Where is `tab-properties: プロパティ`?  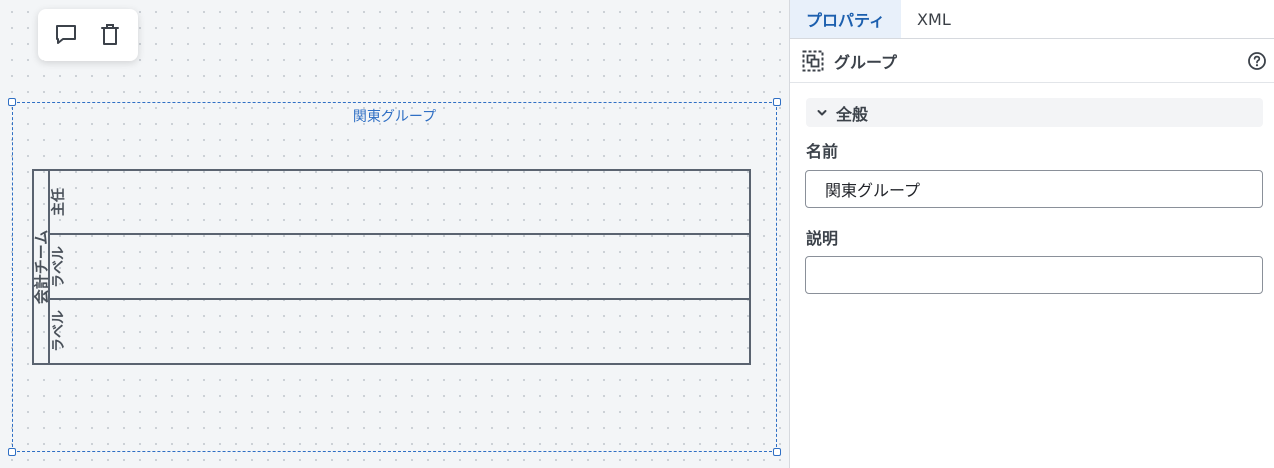
tab-properties: プロパティ is located at coordinates (846, 19).